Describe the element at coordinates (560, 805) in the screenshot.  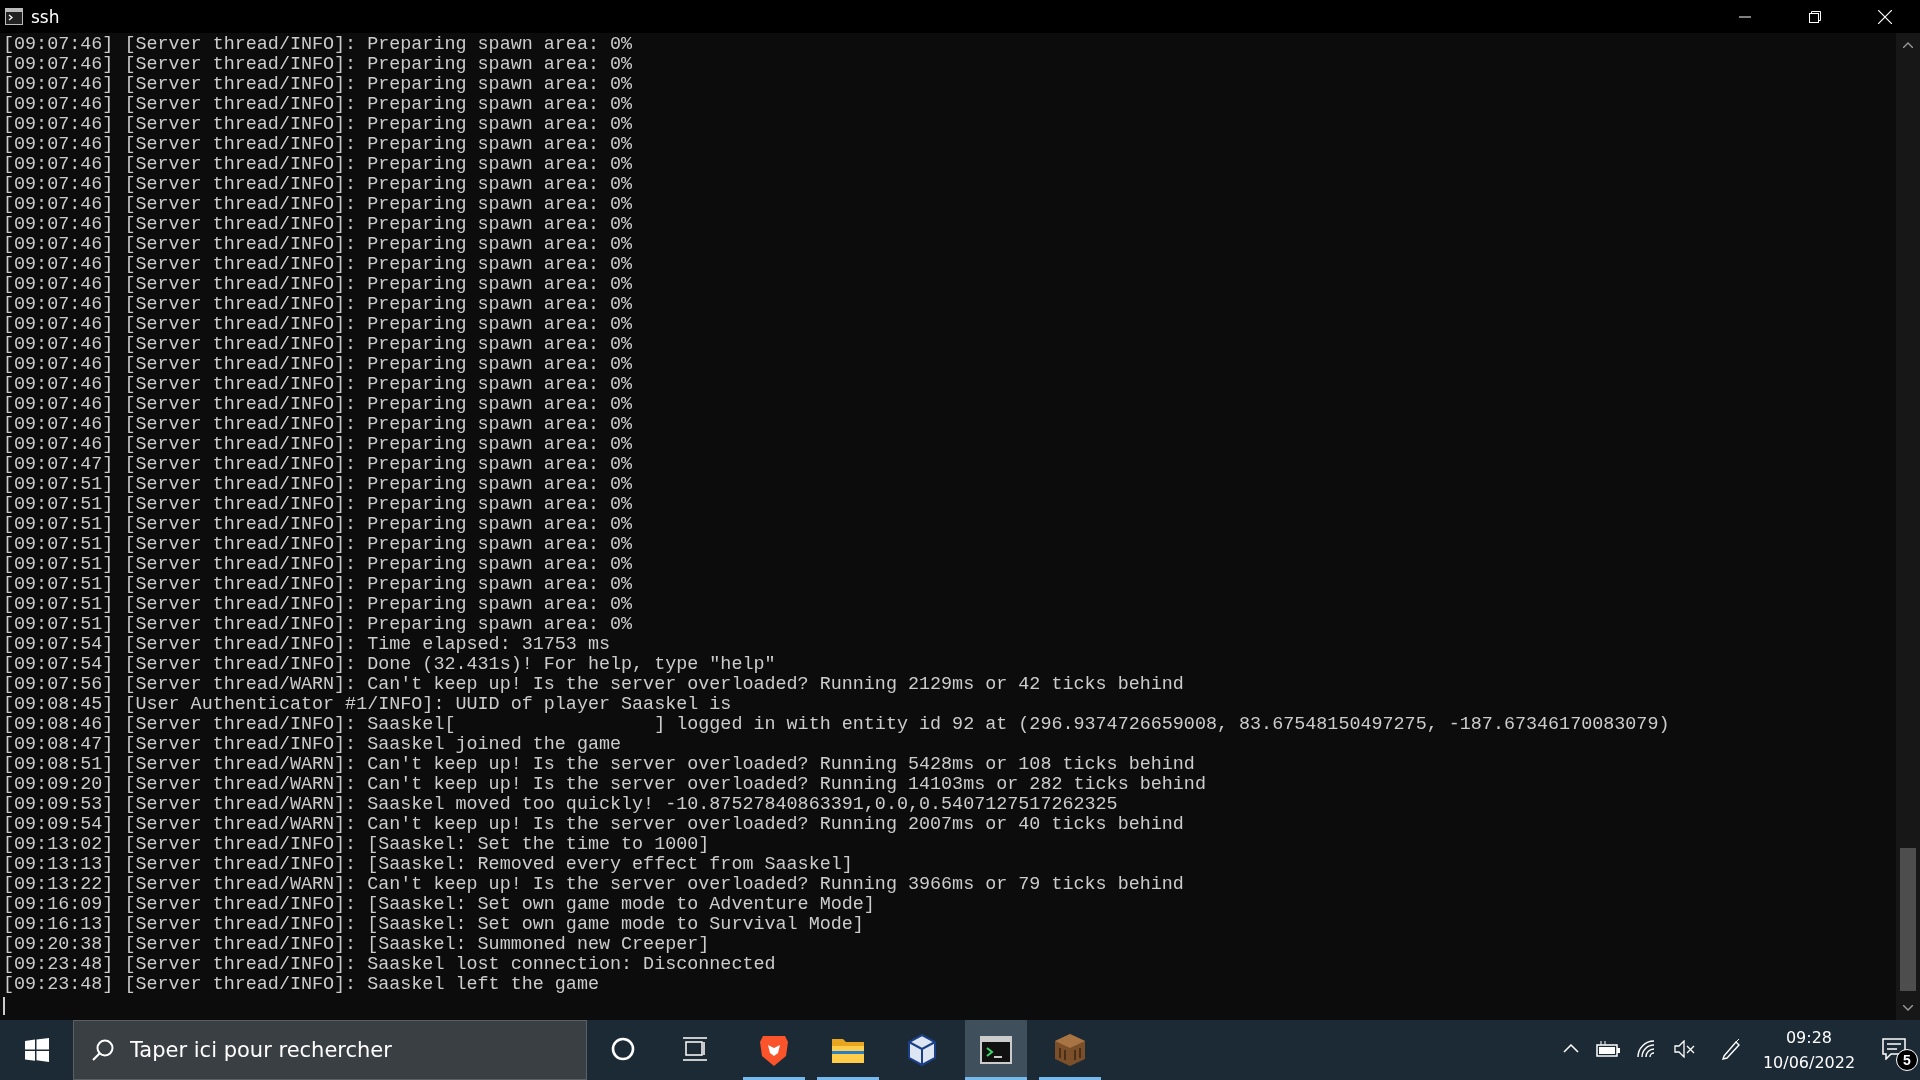
I see `log-line: [09:09:53] [Server thread/WARN]: Saaskel moved too quickly! -10.87527840863391,0.0,0.5407127517262325` at that location.